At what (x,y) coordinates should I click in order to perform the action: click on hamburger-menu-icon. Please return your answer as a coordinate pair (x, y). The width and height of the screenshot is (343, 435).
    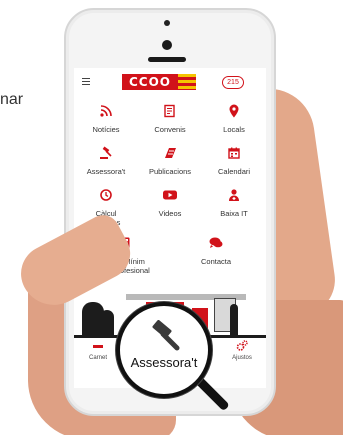
    Looking at the image, I should click on (86, 81).